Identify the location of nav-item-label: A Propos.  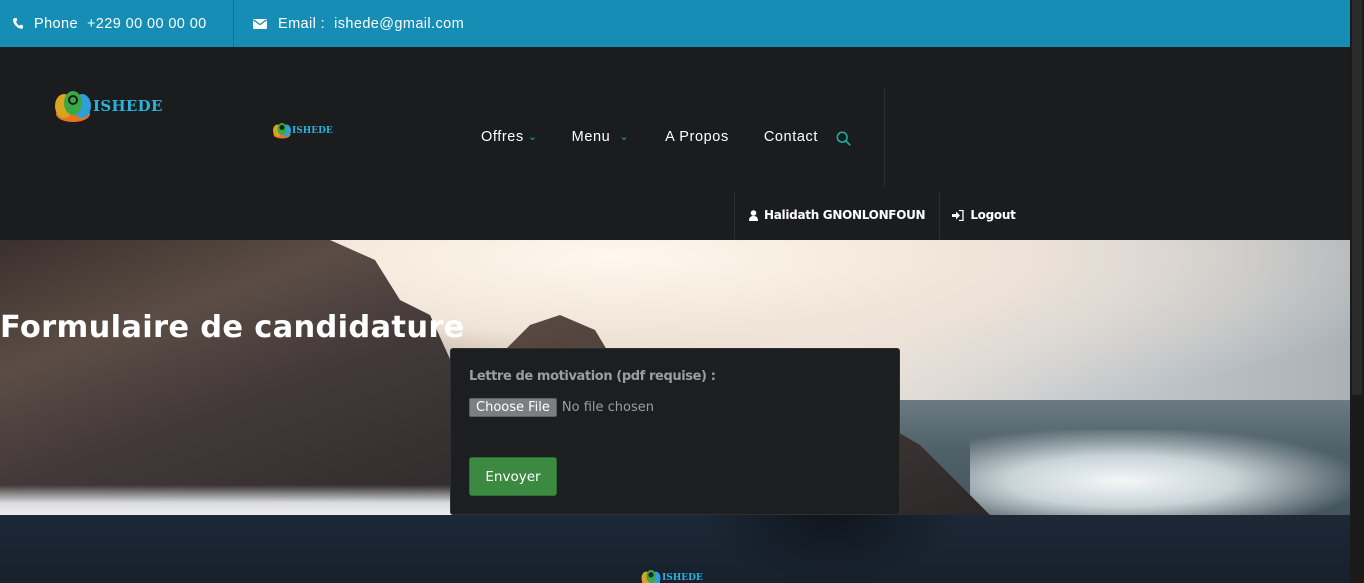
(697, 136).